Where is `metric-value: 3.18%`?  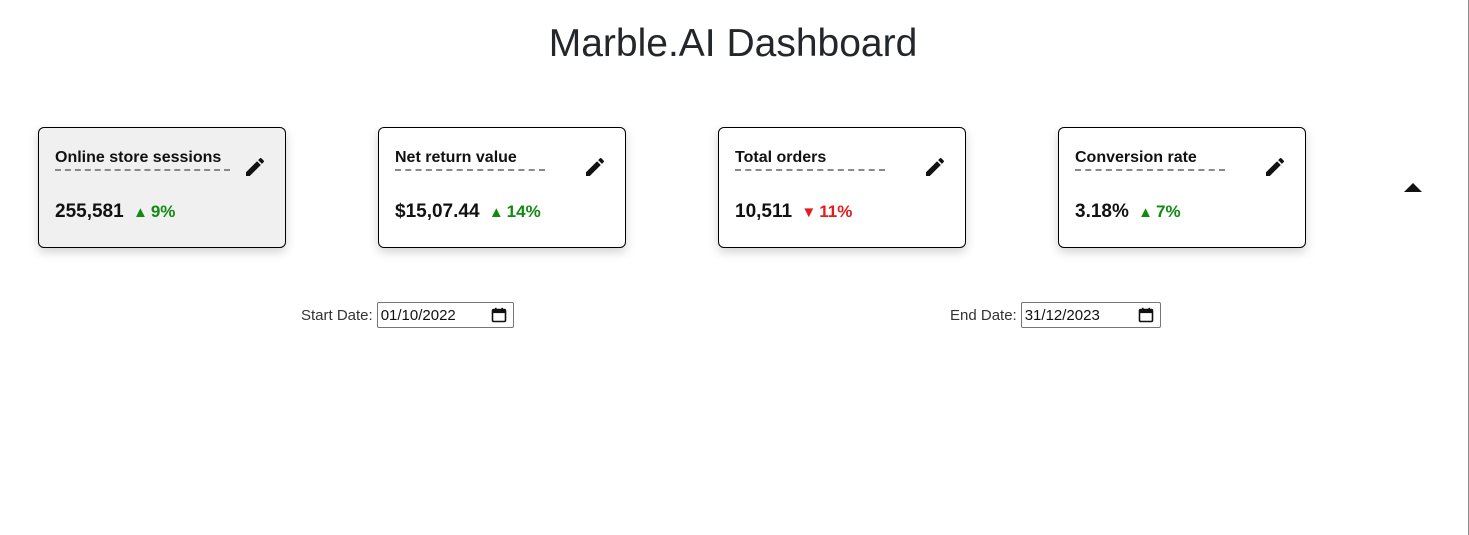
metric-value: 3.18% is located at coordinates (1102, 211).